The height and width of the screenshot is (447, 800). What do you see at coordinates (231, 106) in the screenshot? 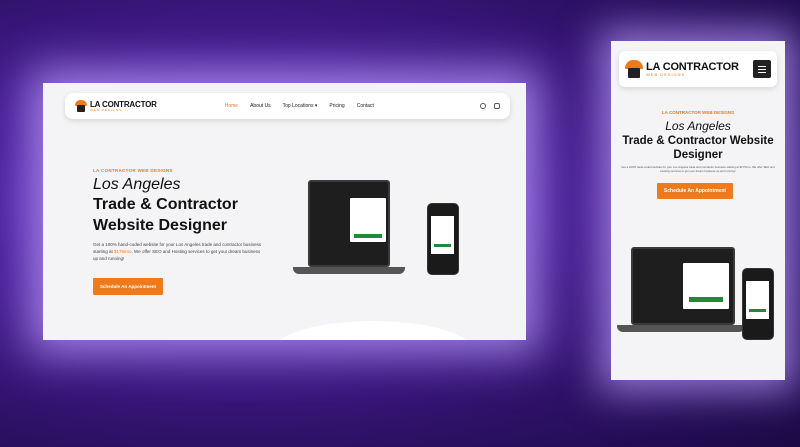
I see `nav-home: Home` at bounding box center [231, 106].